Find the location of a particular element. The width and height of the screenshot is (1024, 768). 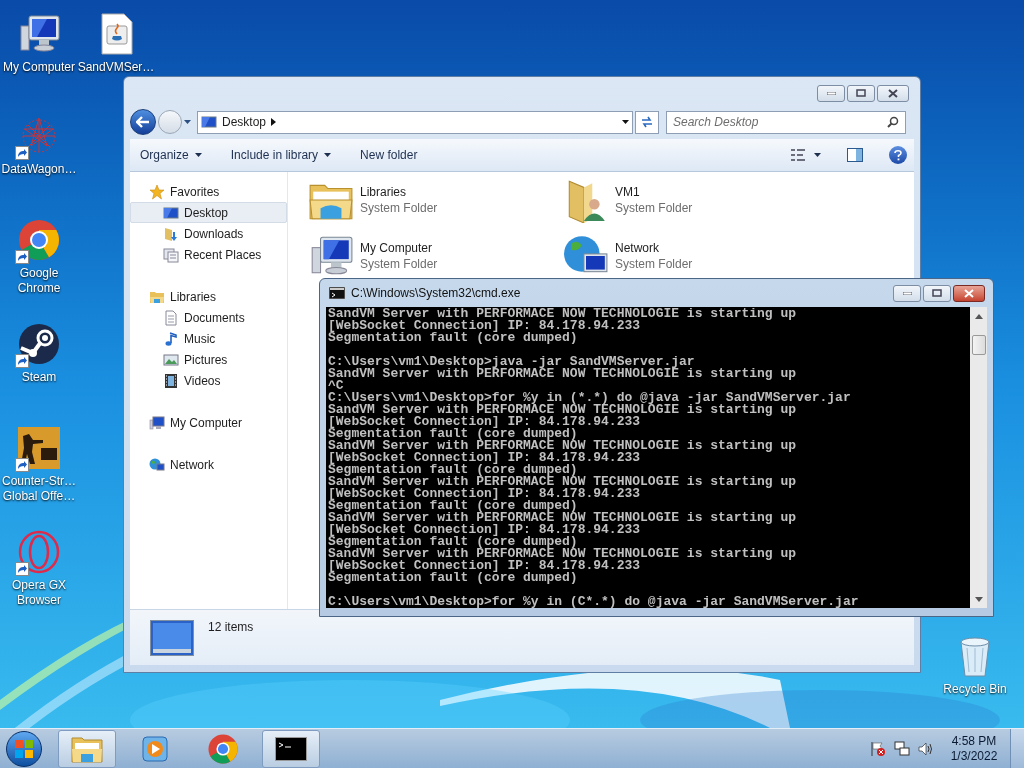

nav-item: Favorites is located at coordinates (208, 191).